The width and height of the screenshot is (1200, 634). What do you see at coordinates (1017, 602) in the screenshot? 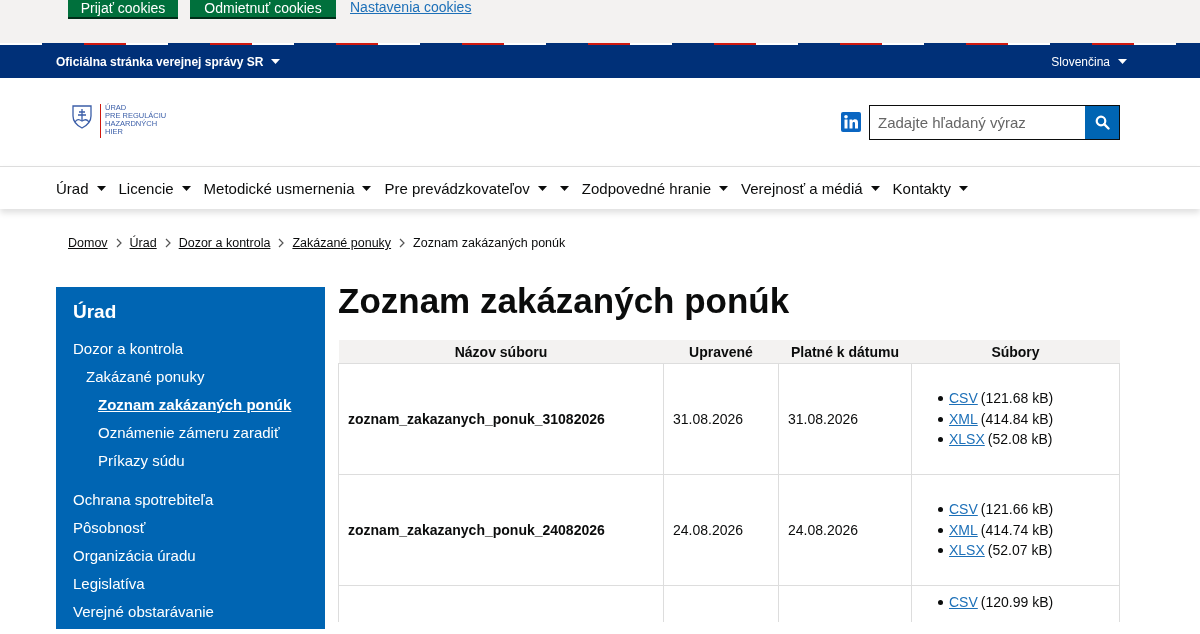
I see `file-size: (120.99 kB)` at bounding box center [1017, 602].